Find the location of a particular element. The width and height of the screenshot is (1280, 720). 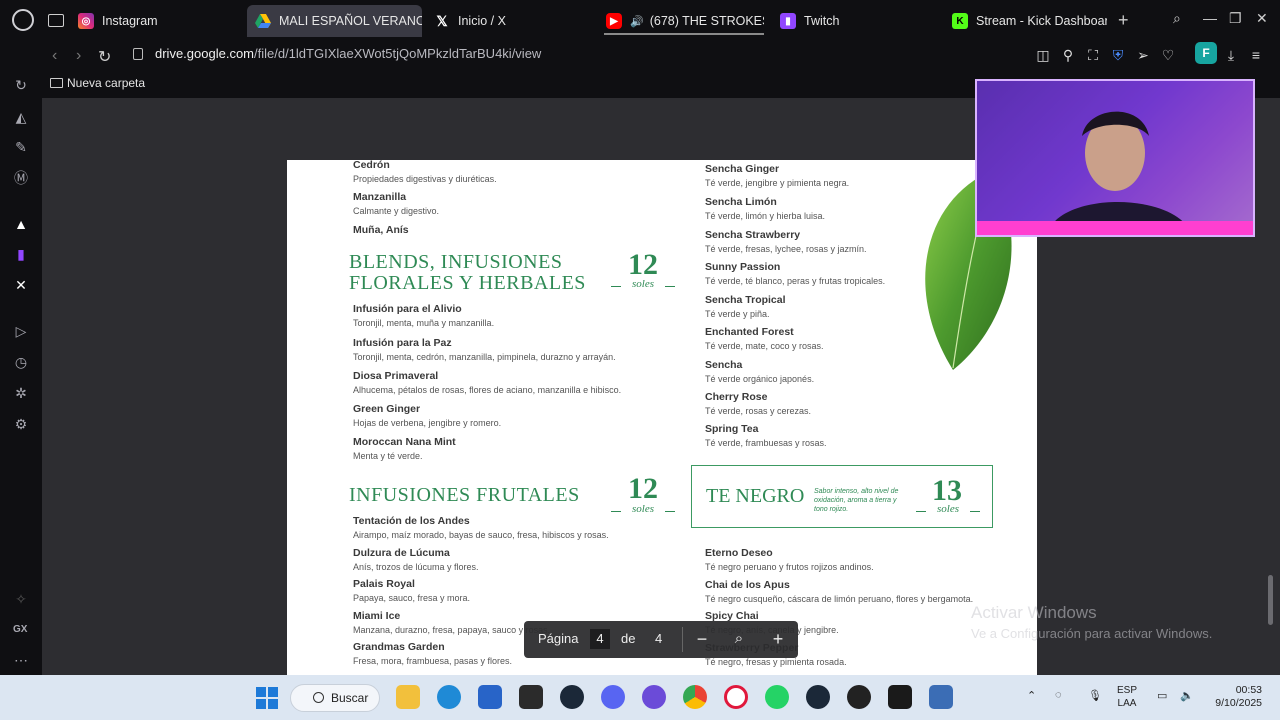

zoom-icon: ⌕ is located at coordinates (739, 639).